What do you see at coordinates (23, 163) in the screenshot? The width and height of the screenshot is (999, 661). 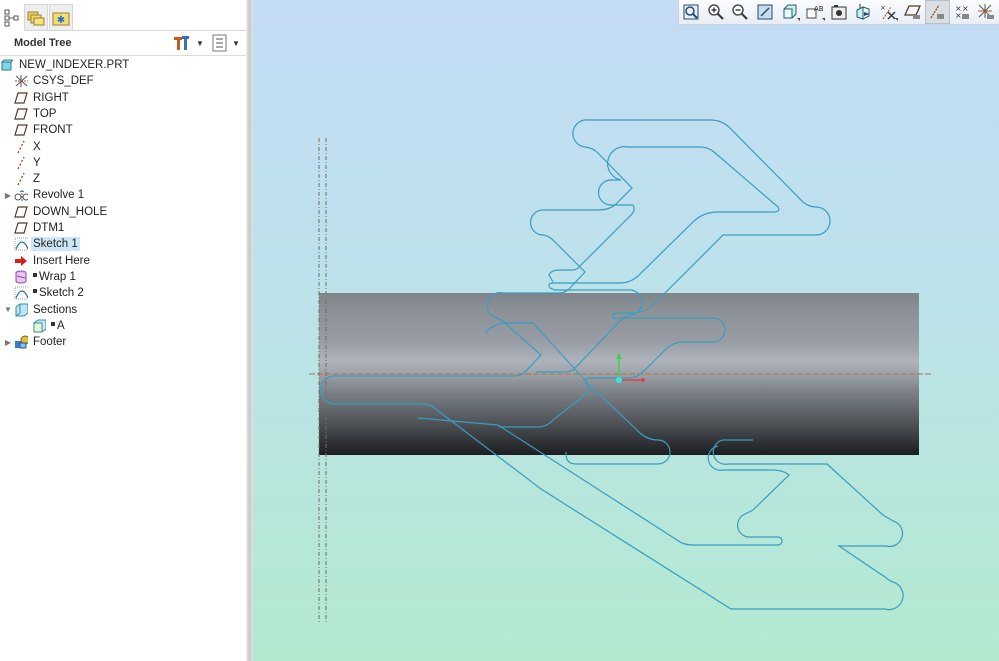 I see `tree-item-y: Y` at bounding box center [23, 163].